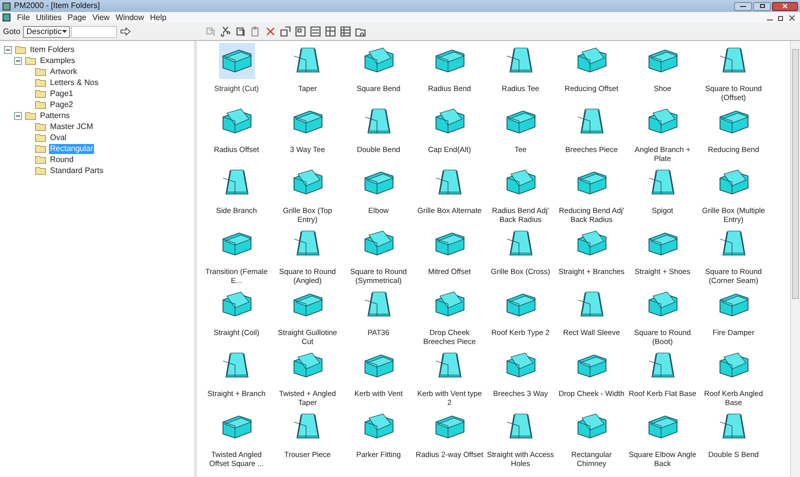  I want to click on delete-icon, so click(270, 31).